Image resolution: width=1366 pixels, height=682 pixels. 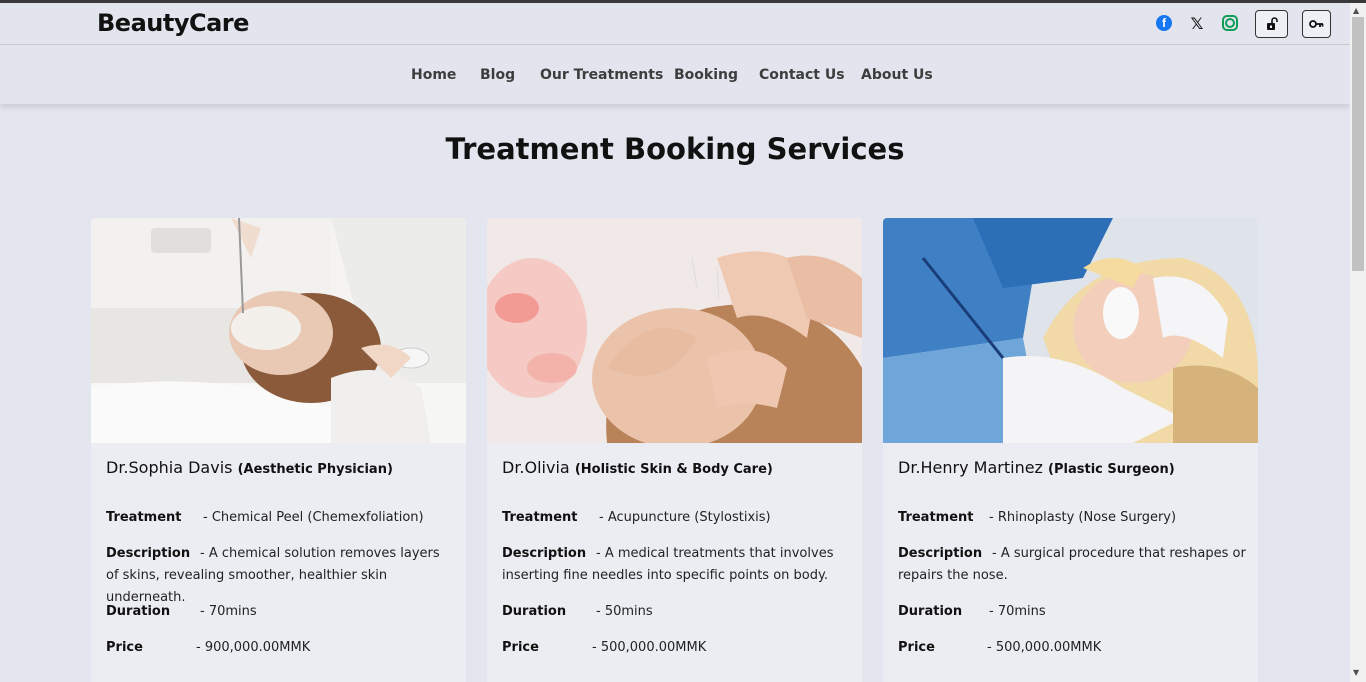 What do you see at coordinates (169, 467) in the screenshot?
I see `doctor-name-text: Dr.Sophia Davis` at bounding box center [169, 467].